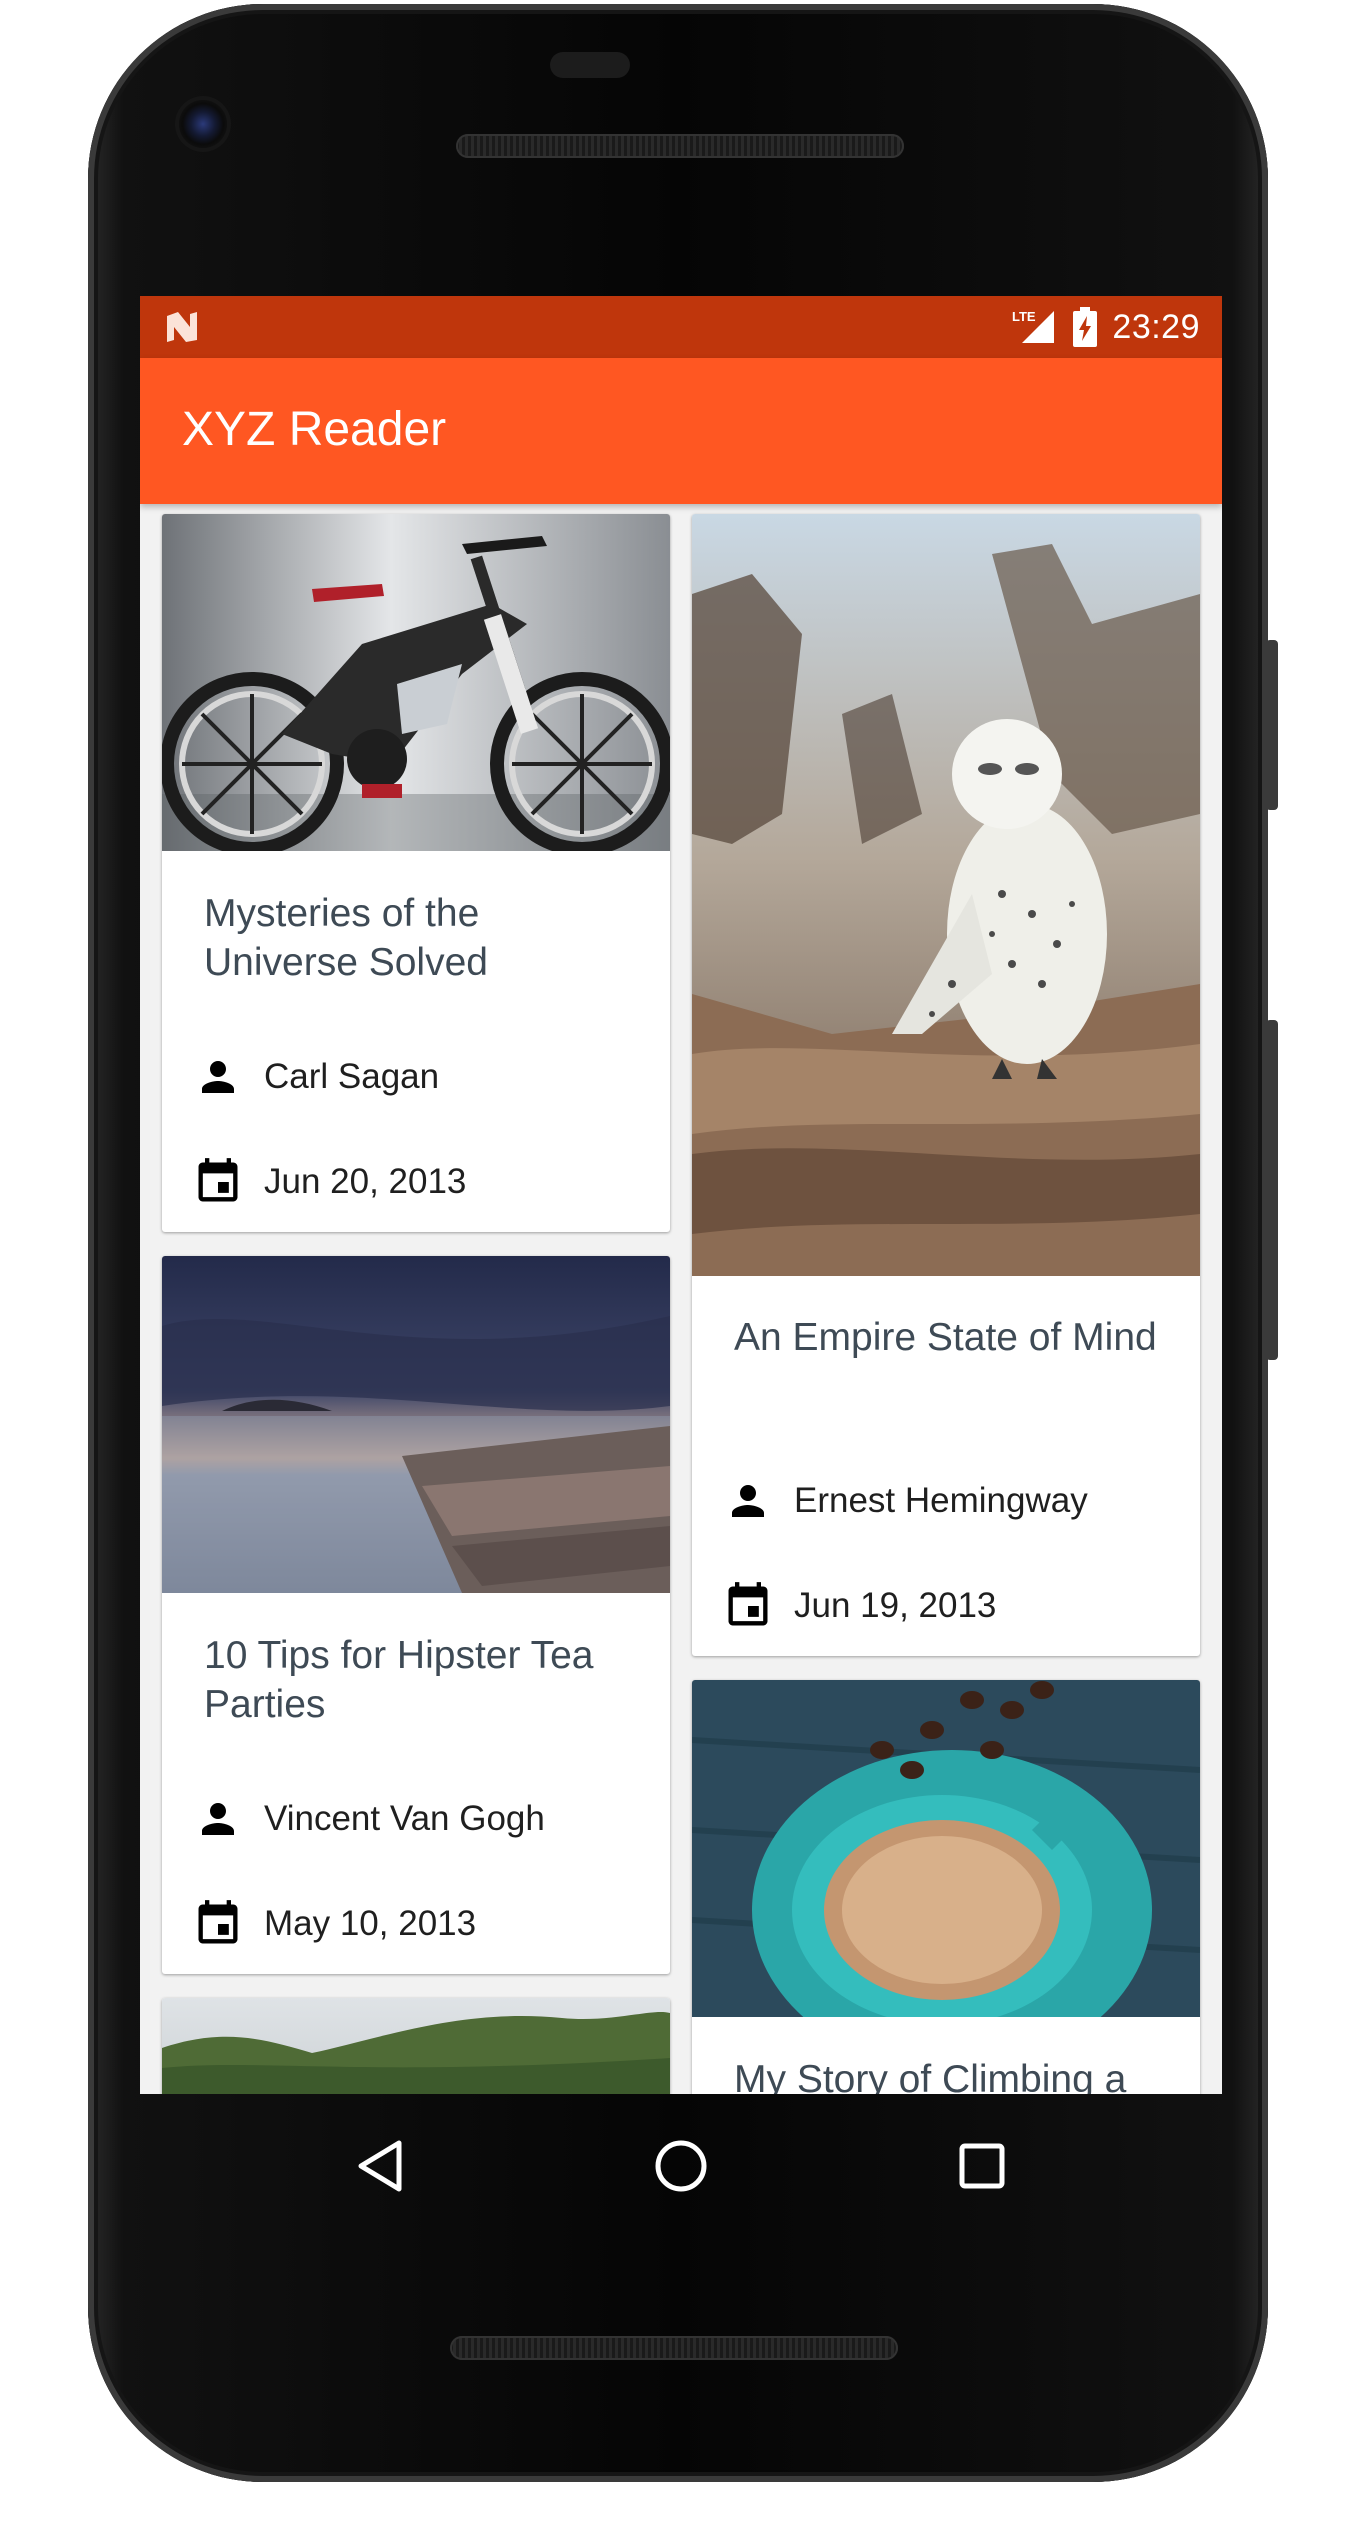  What do you see at coordinates (1272, 725) in the screenshot?
I see `power-button` at bounding box center [1272, 725].